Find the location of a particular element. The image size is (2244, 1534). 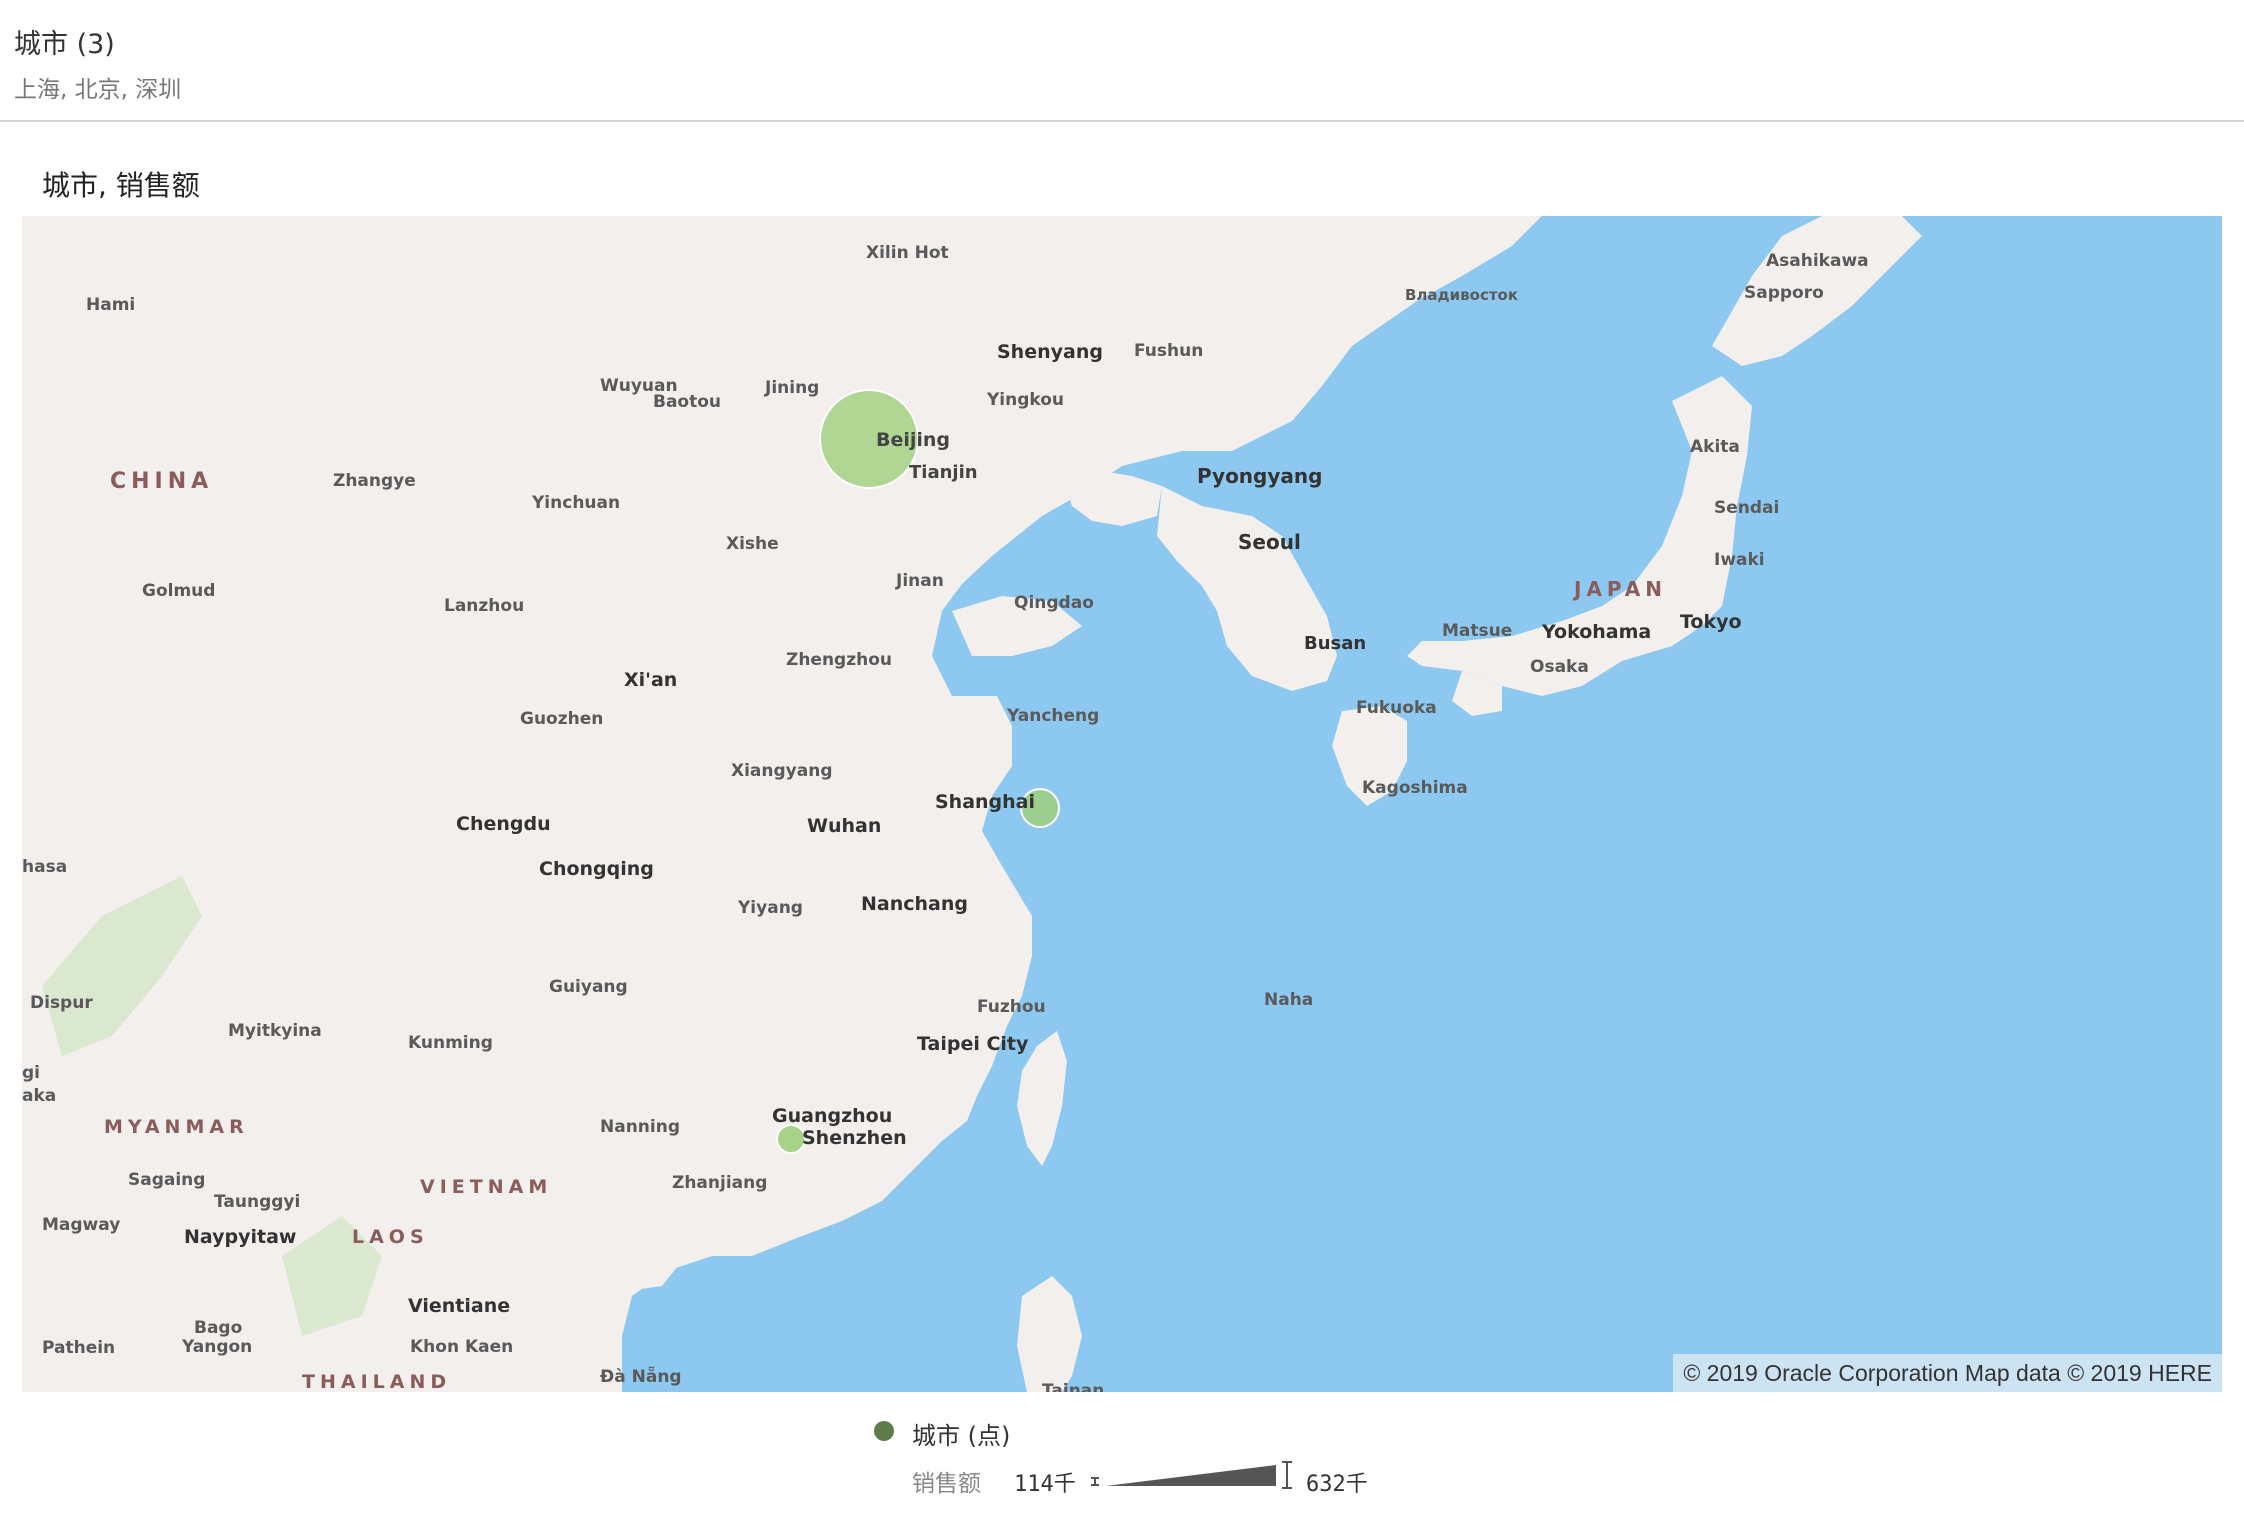

label-qingdao: Qingdao is located at coordinates (1054, 603).